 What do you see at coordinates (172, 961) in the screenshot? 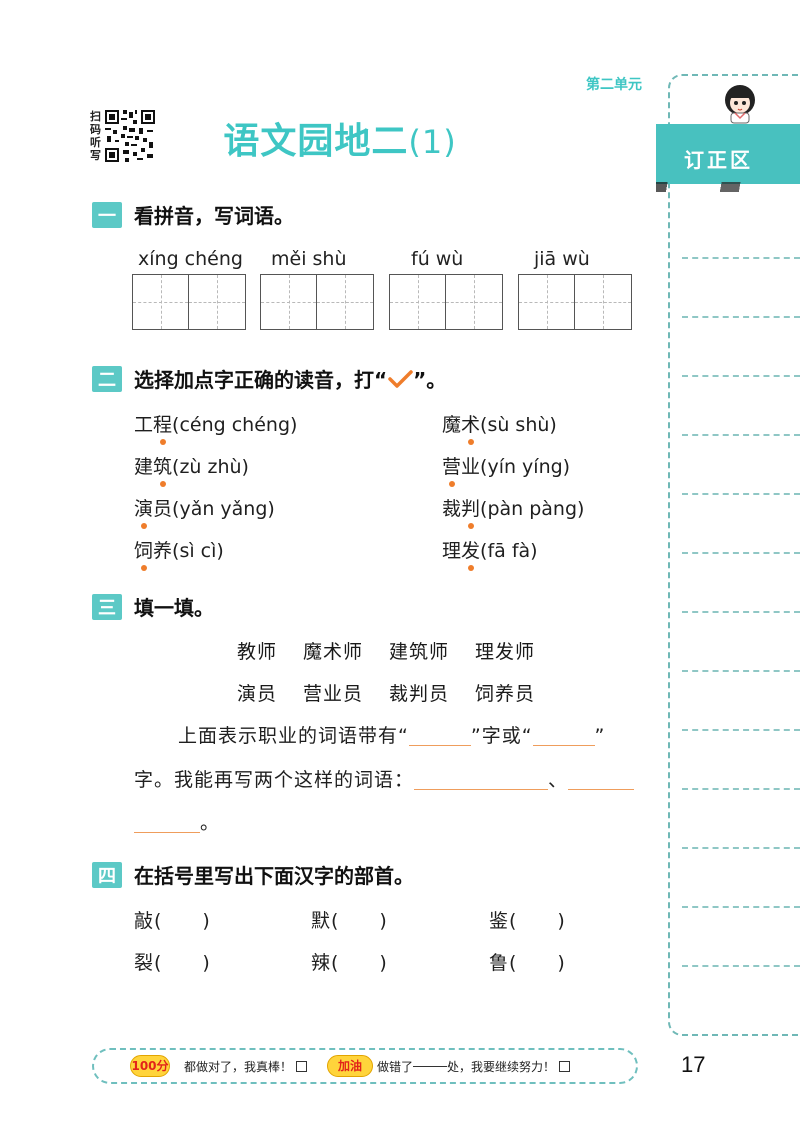
I see `radical-item: 裂( )` at bounding box center [172, 961].